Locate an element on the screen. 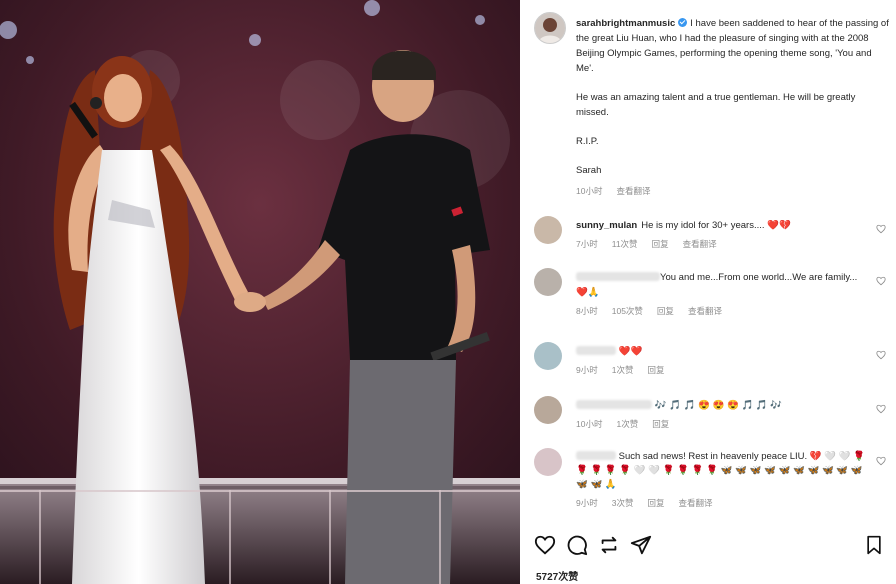  comment-meta: 9小时 1次赞 回复 is located at coordinates (726, 370).